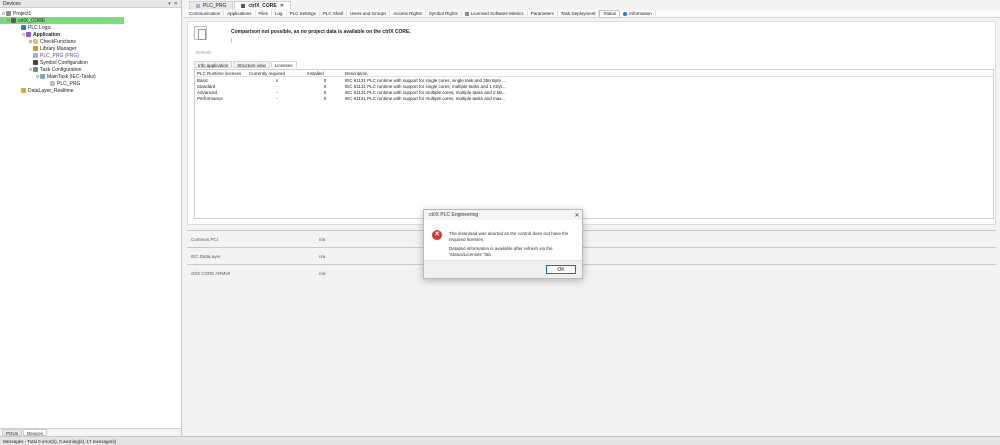 The image size is (1000, 445). I want to click on column-header: Installed, so click(324, 73).